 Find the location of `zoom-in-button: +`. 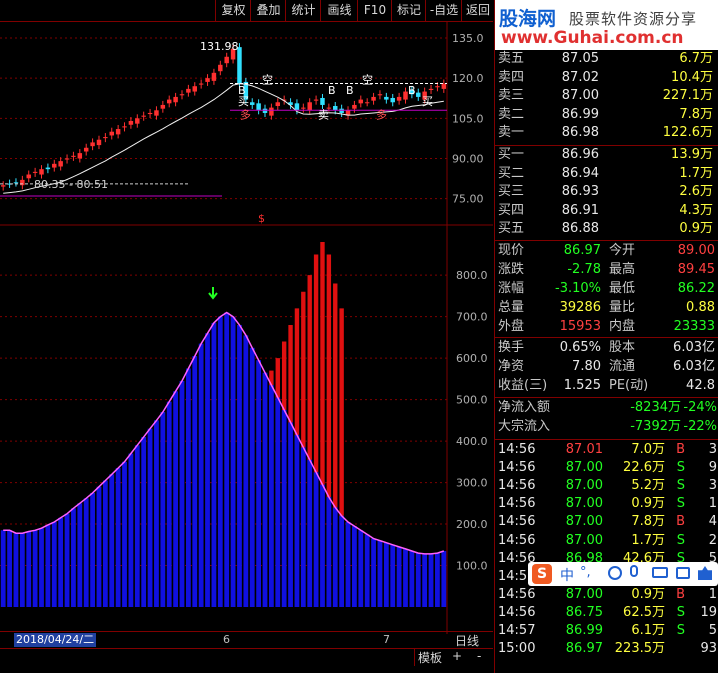

zoom-in-button: + is located at coordinates (457, 656).